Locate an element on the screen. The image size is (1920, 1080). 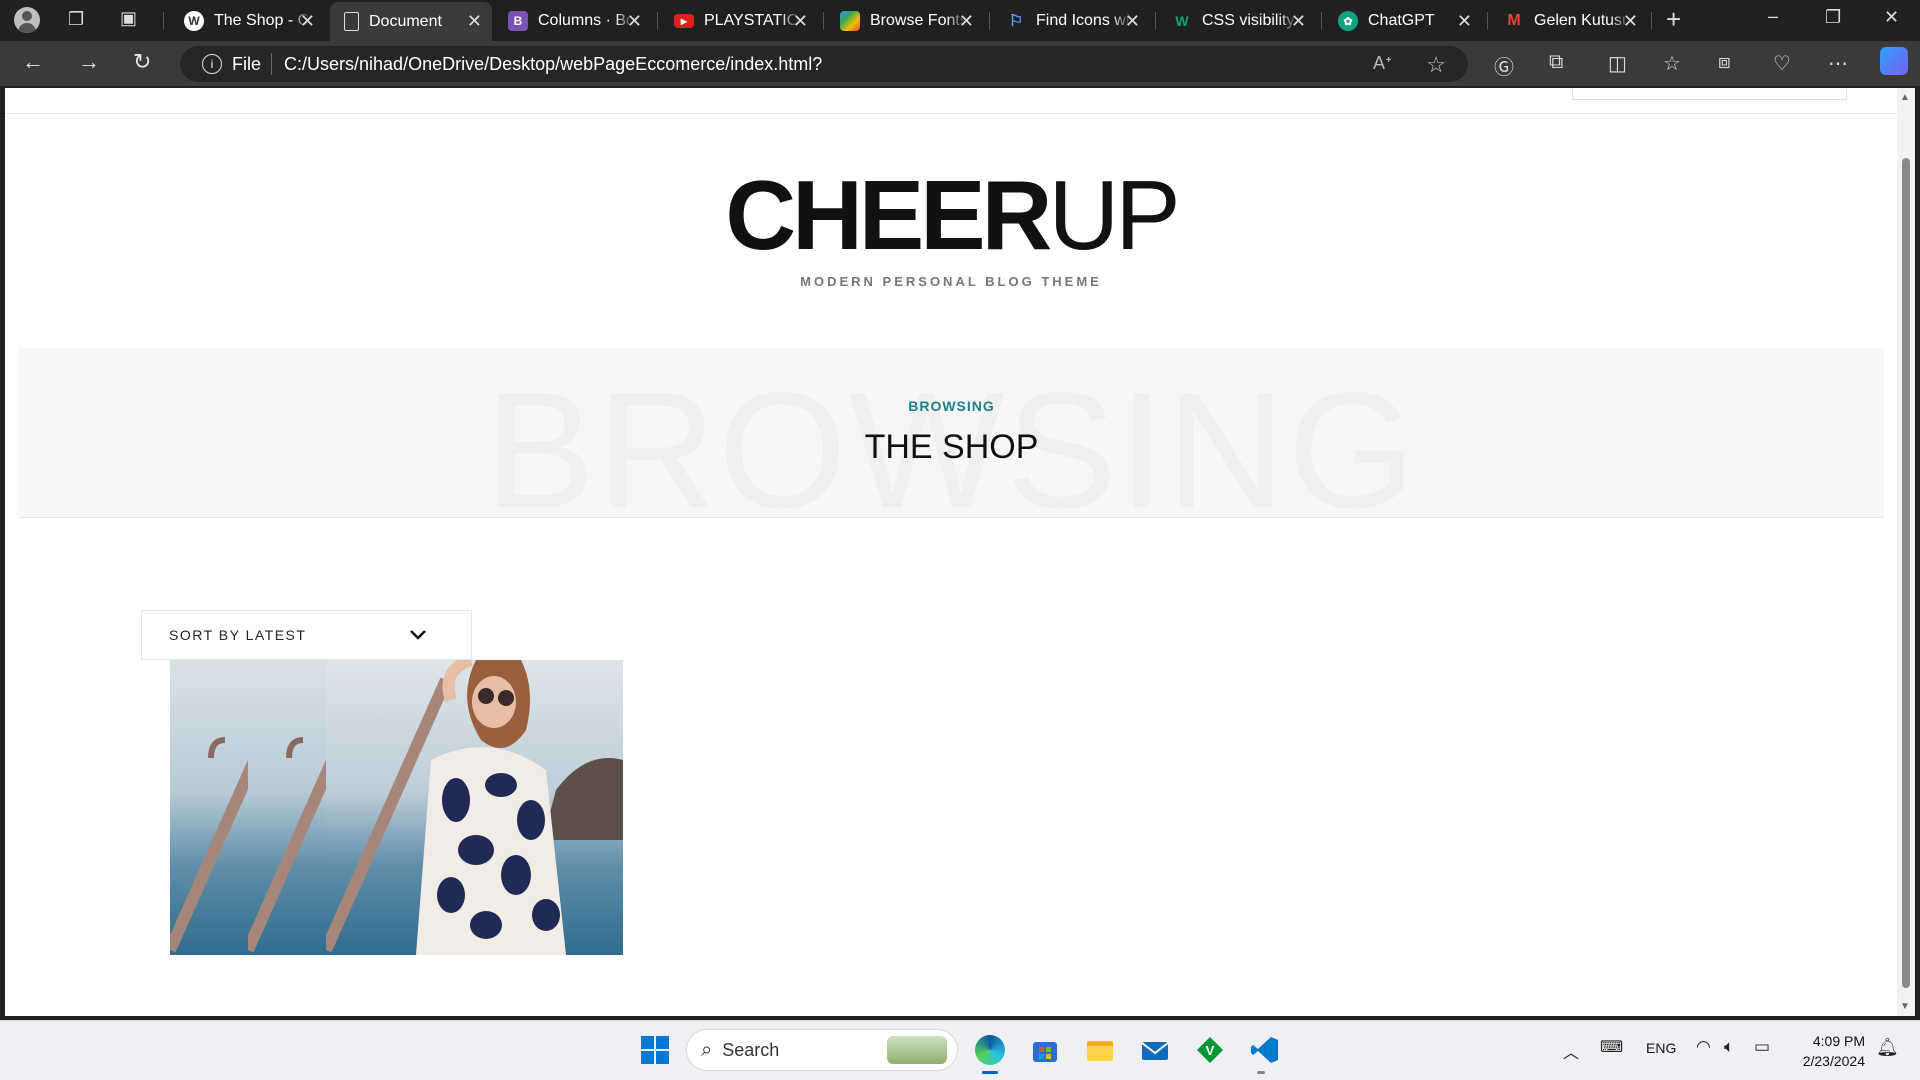
top-search-box is located at coordinates (1709, 94).